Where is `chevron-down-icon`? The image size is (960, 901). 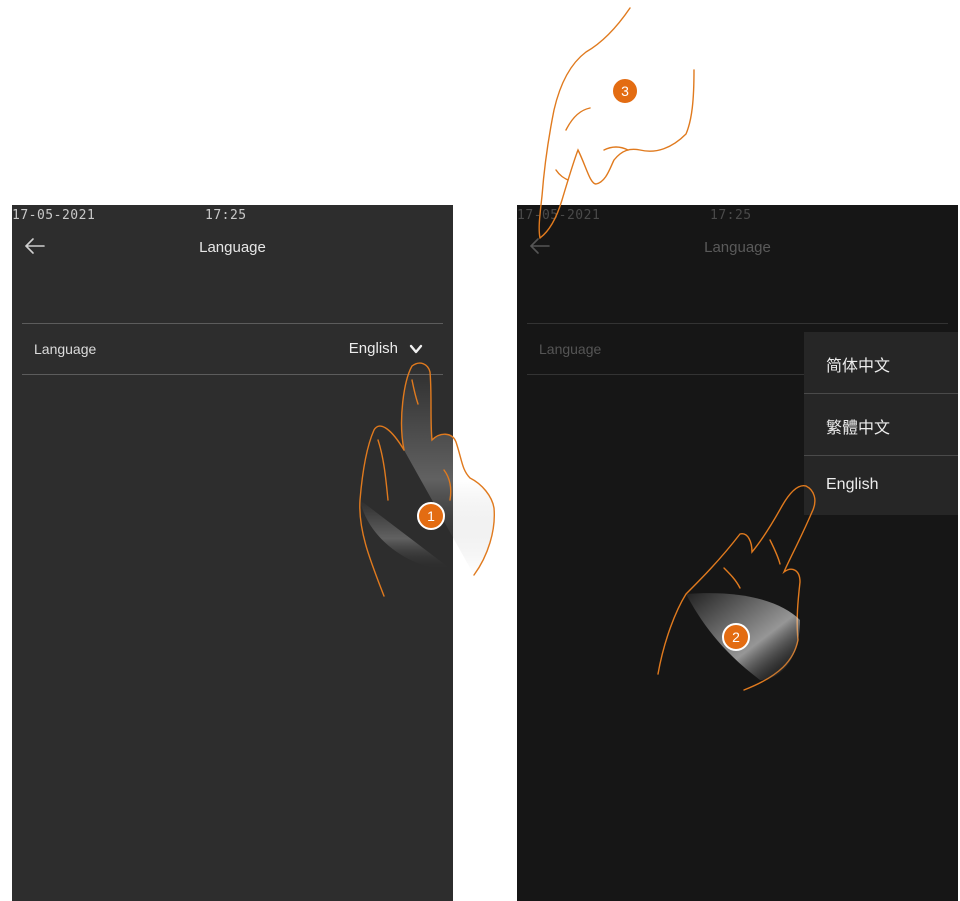
chevron-down-icon is located at coordinates (416, 349).